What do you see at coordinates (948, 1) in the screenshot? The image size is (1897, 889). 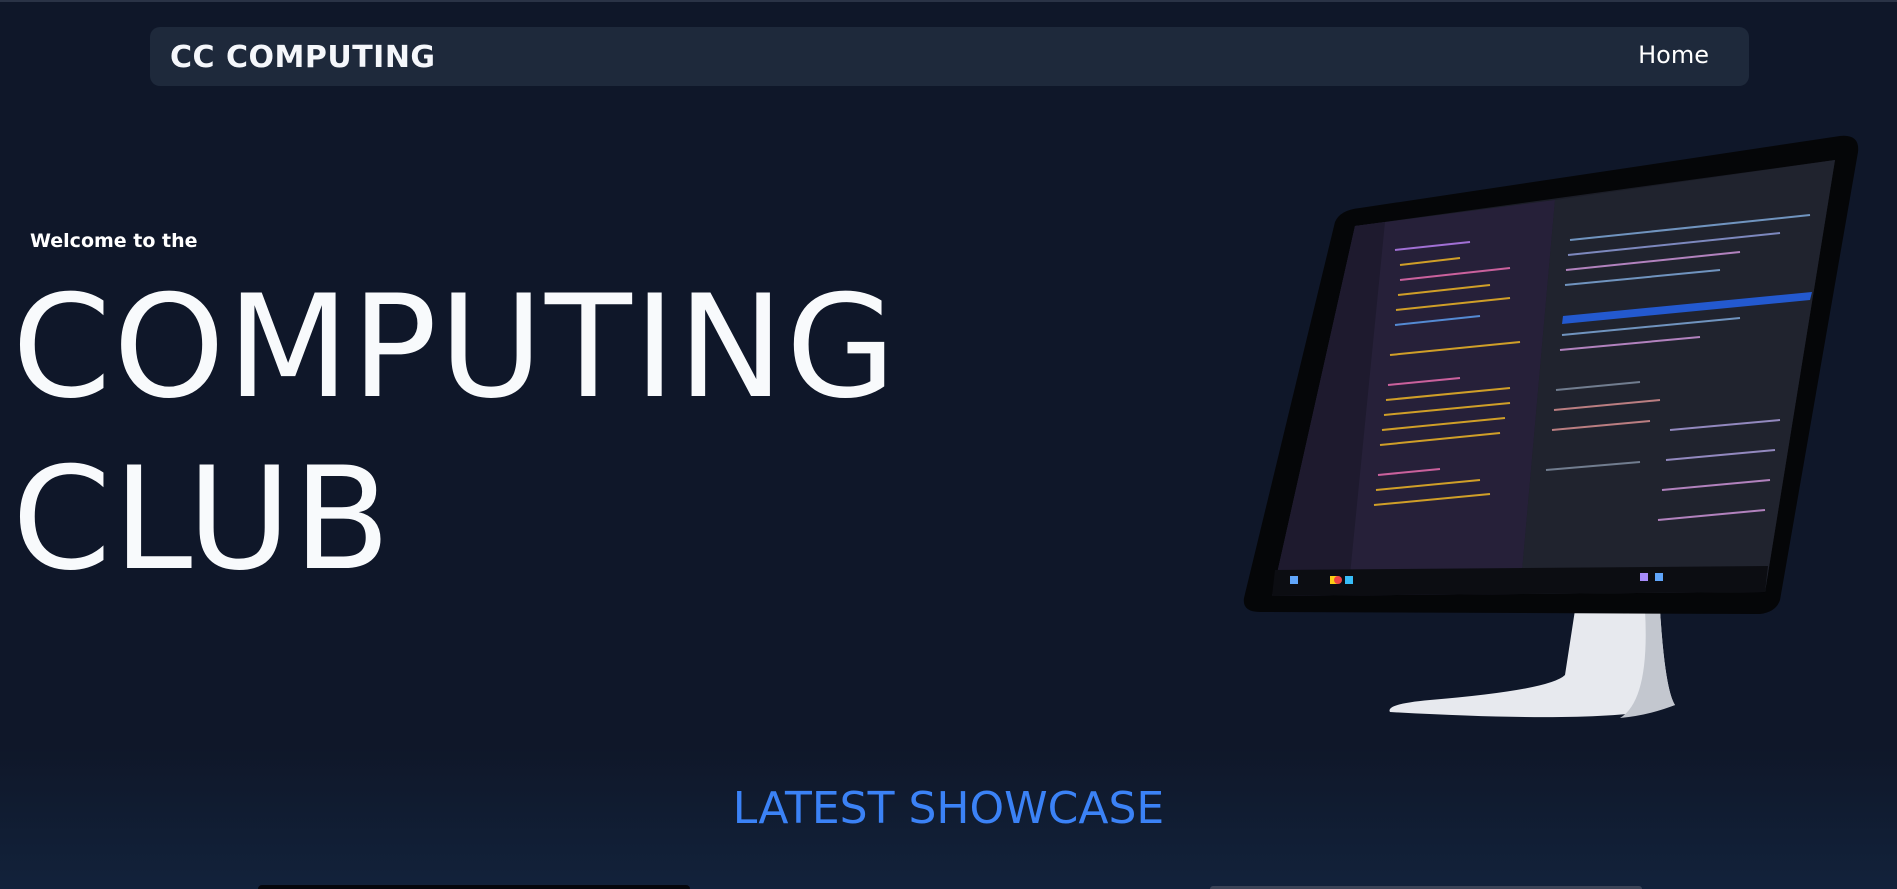 I see `top-border` at bounding box center [948, 1].